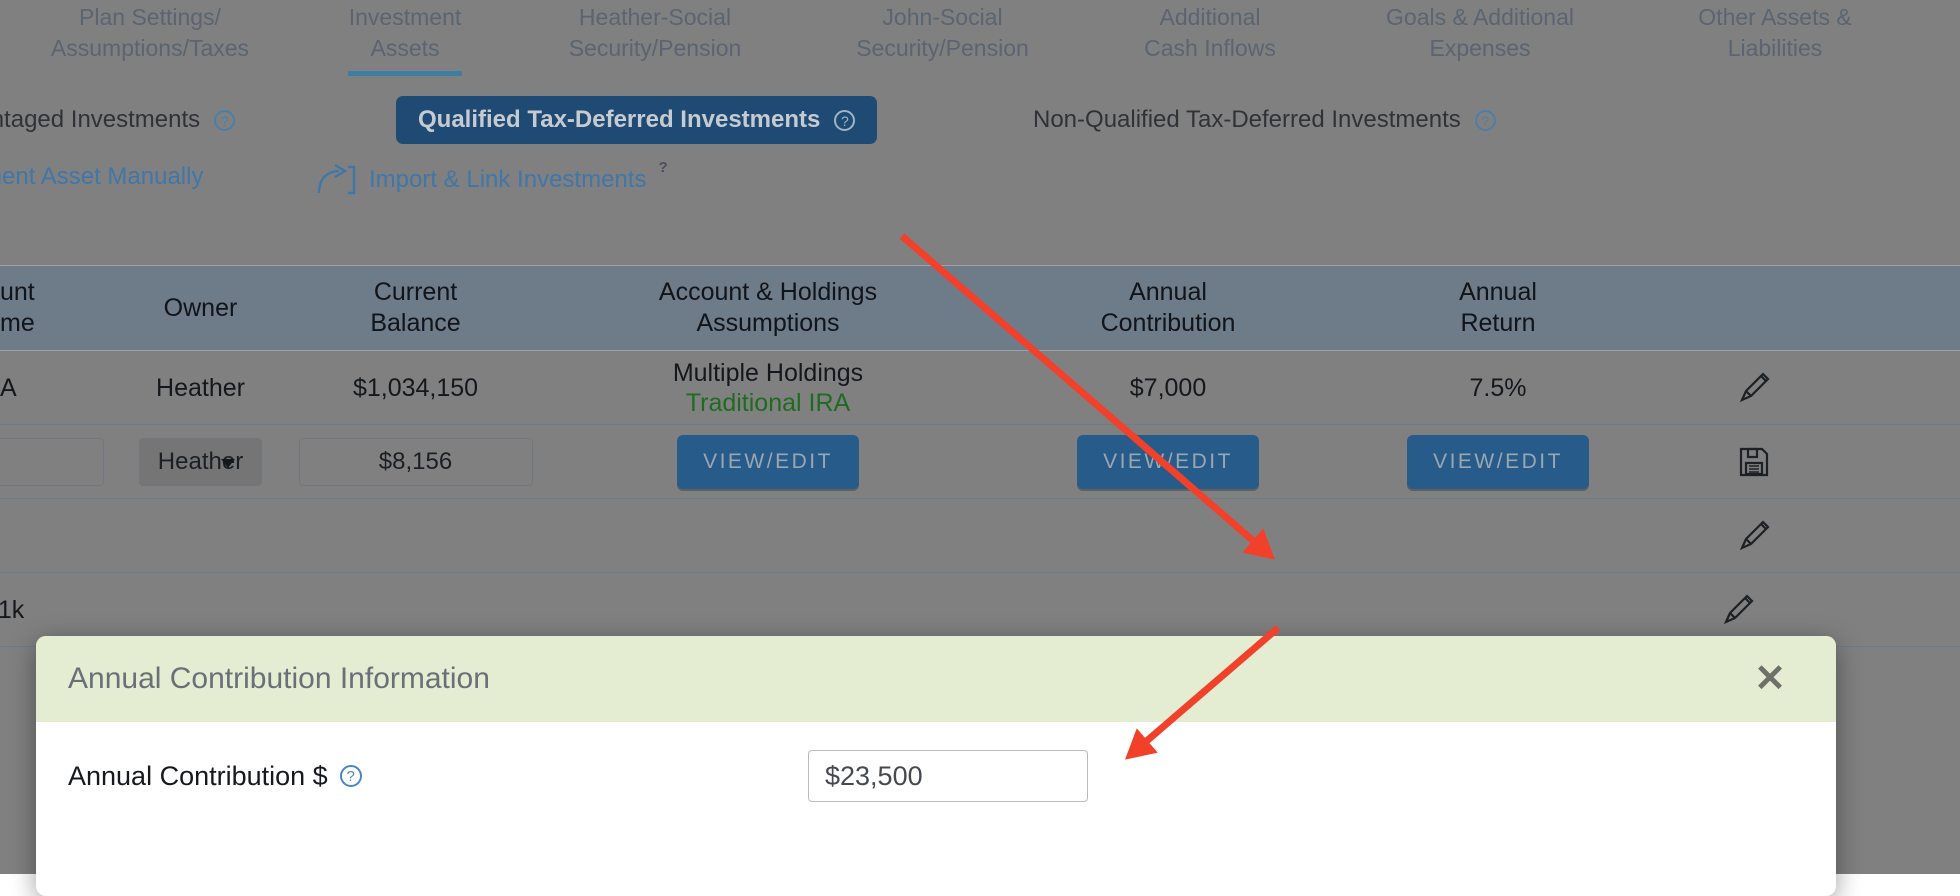  I want to click on wizard-tab-other-assets-liabilities: Other Assets & Liabilities, so click(1775, 32).